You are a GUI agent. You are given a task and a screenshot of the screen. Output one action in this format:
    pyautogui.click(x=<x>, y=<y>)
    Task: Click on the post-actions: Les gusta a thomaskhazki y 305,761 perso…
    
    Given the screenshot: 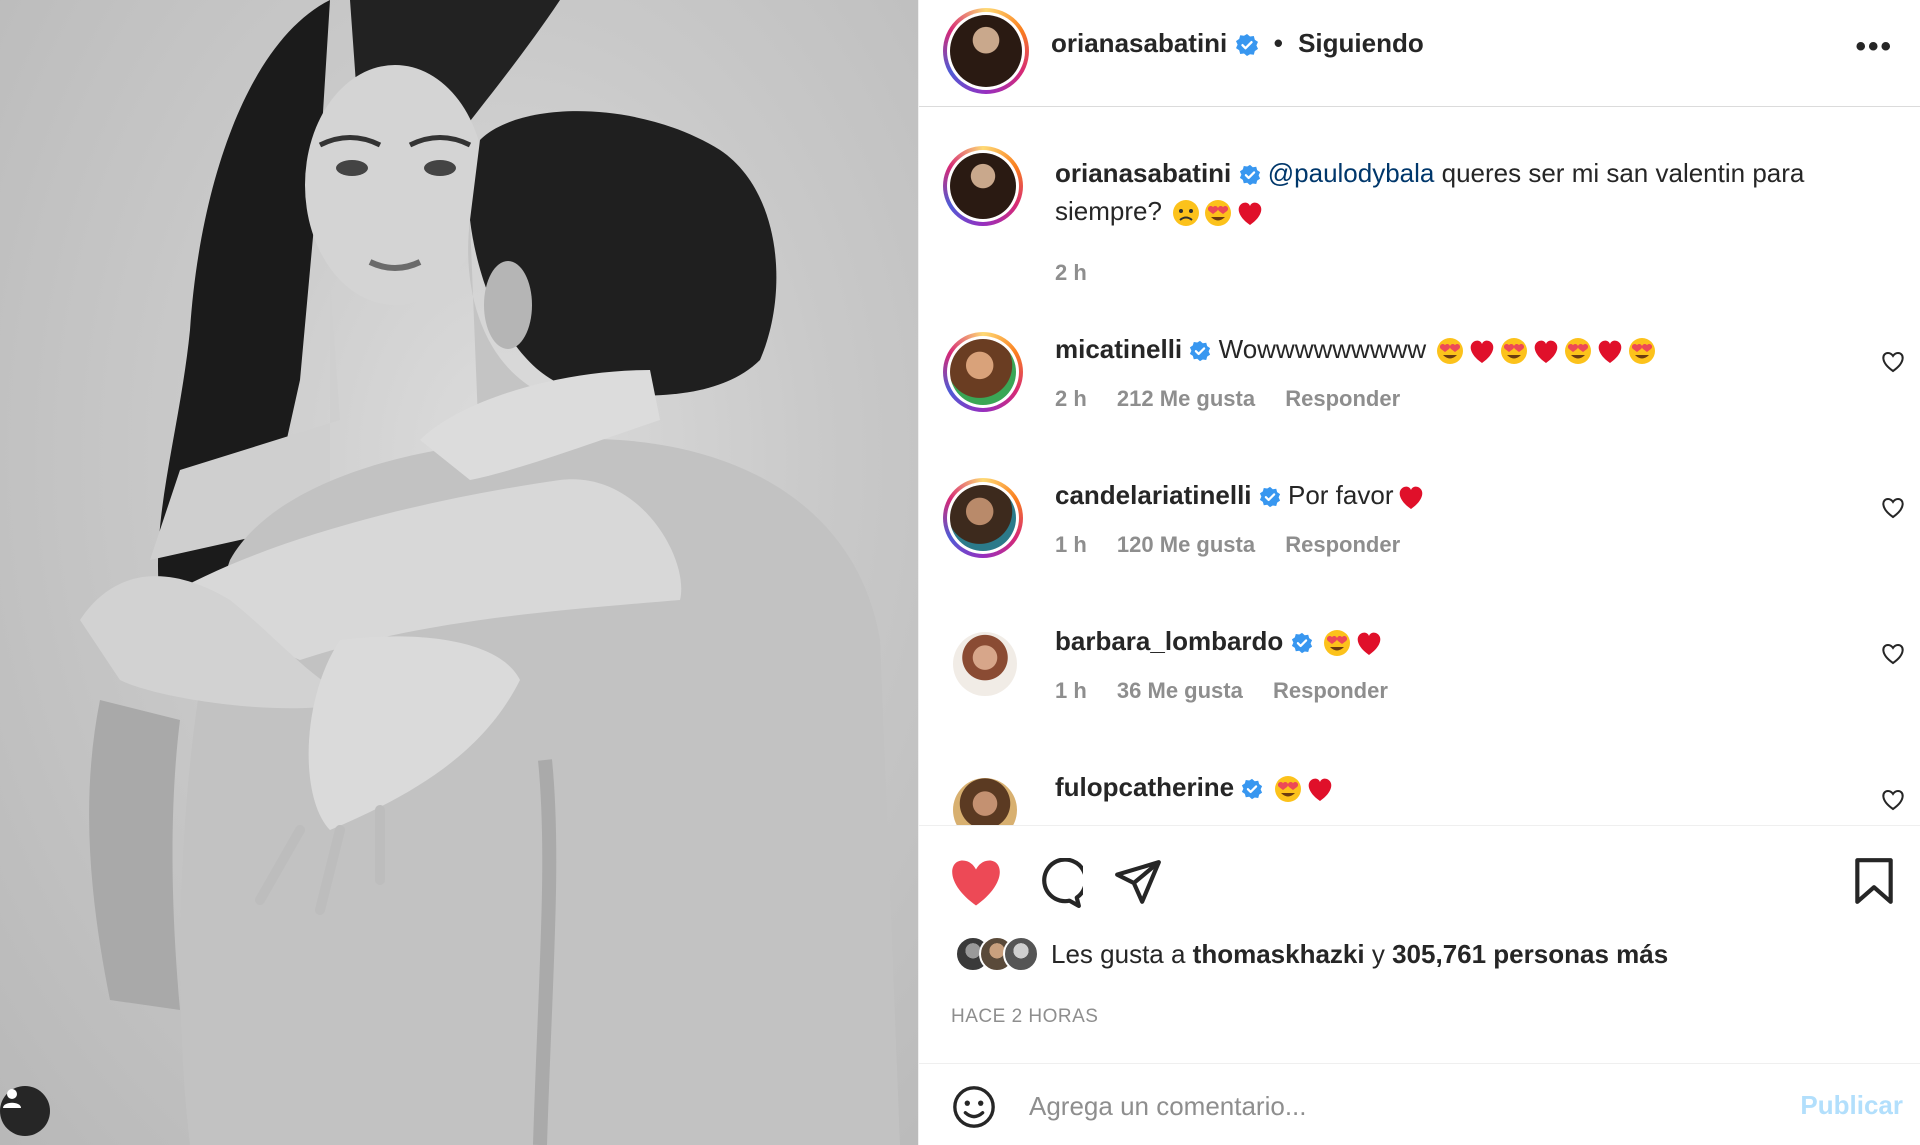 What is the action you would take?
    pyautogui.click(x=1419, y=985)
    